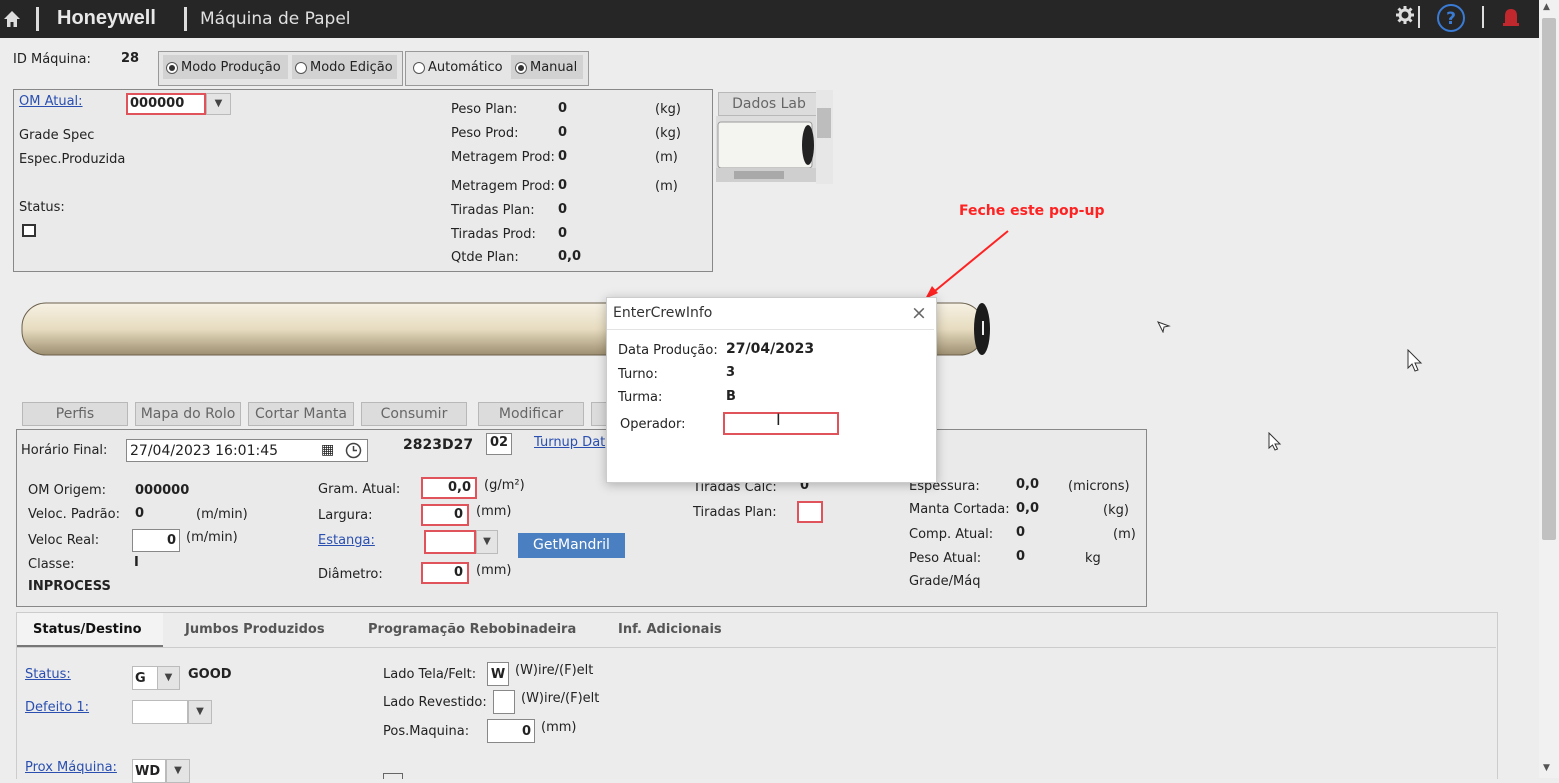 The height and width of the screenshot is (783, 1559). I want to click on manual-radio: Manual, so click(546, 67).